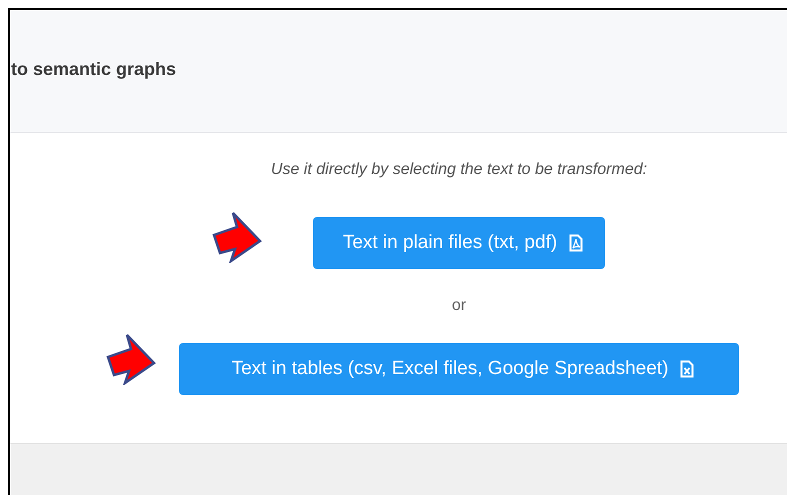 The image size is (787, 495). What do you see at coordinates (459, 170) in the screenshot?
I see `instruction-text: Use it directly by selecting the text to be transformed:` at bounding box center [459, 170].